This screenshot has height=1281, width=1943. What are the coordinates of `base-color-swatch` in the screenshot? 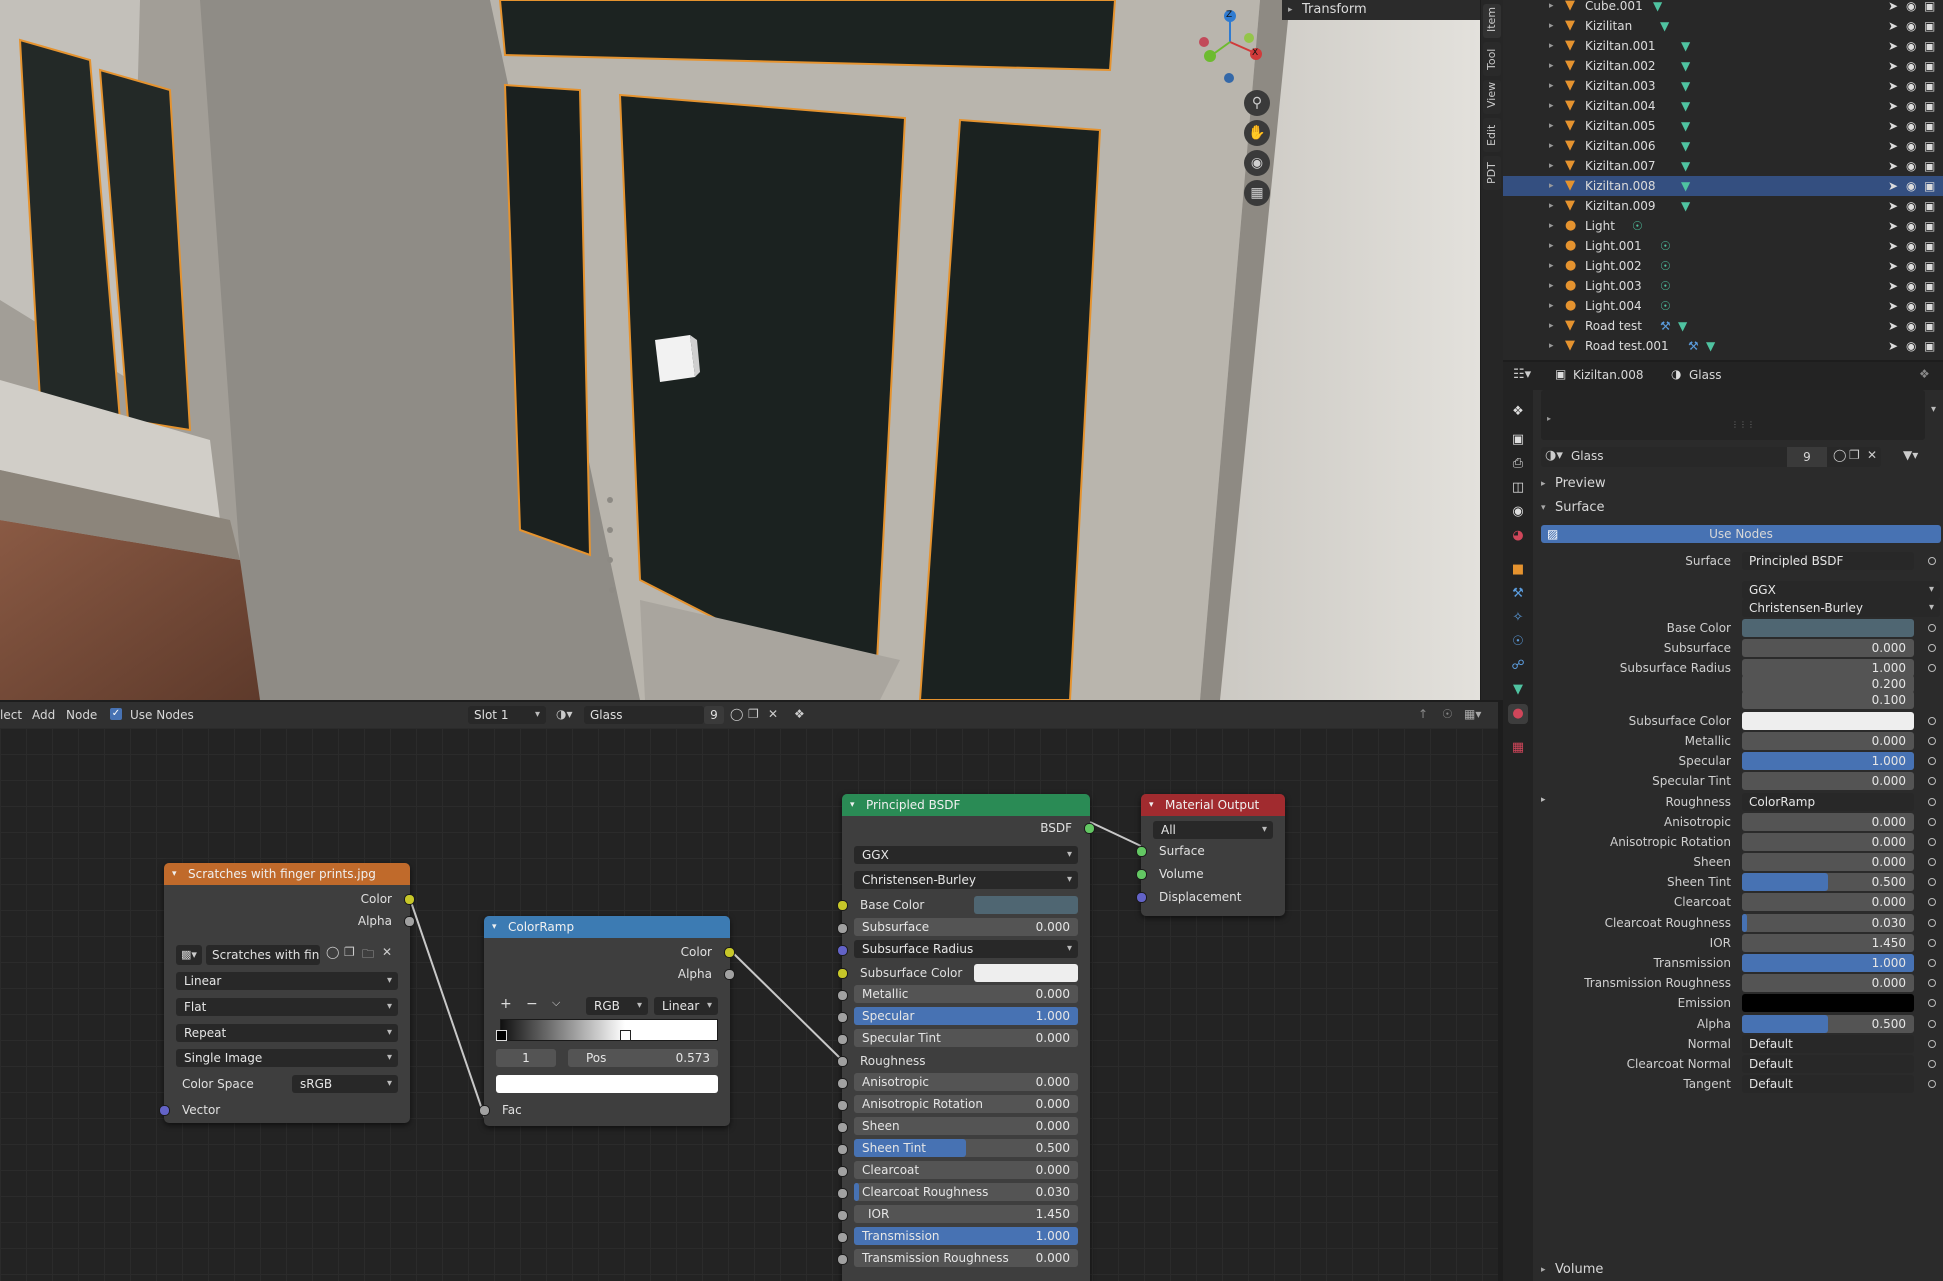 It's located at (1026, 905).